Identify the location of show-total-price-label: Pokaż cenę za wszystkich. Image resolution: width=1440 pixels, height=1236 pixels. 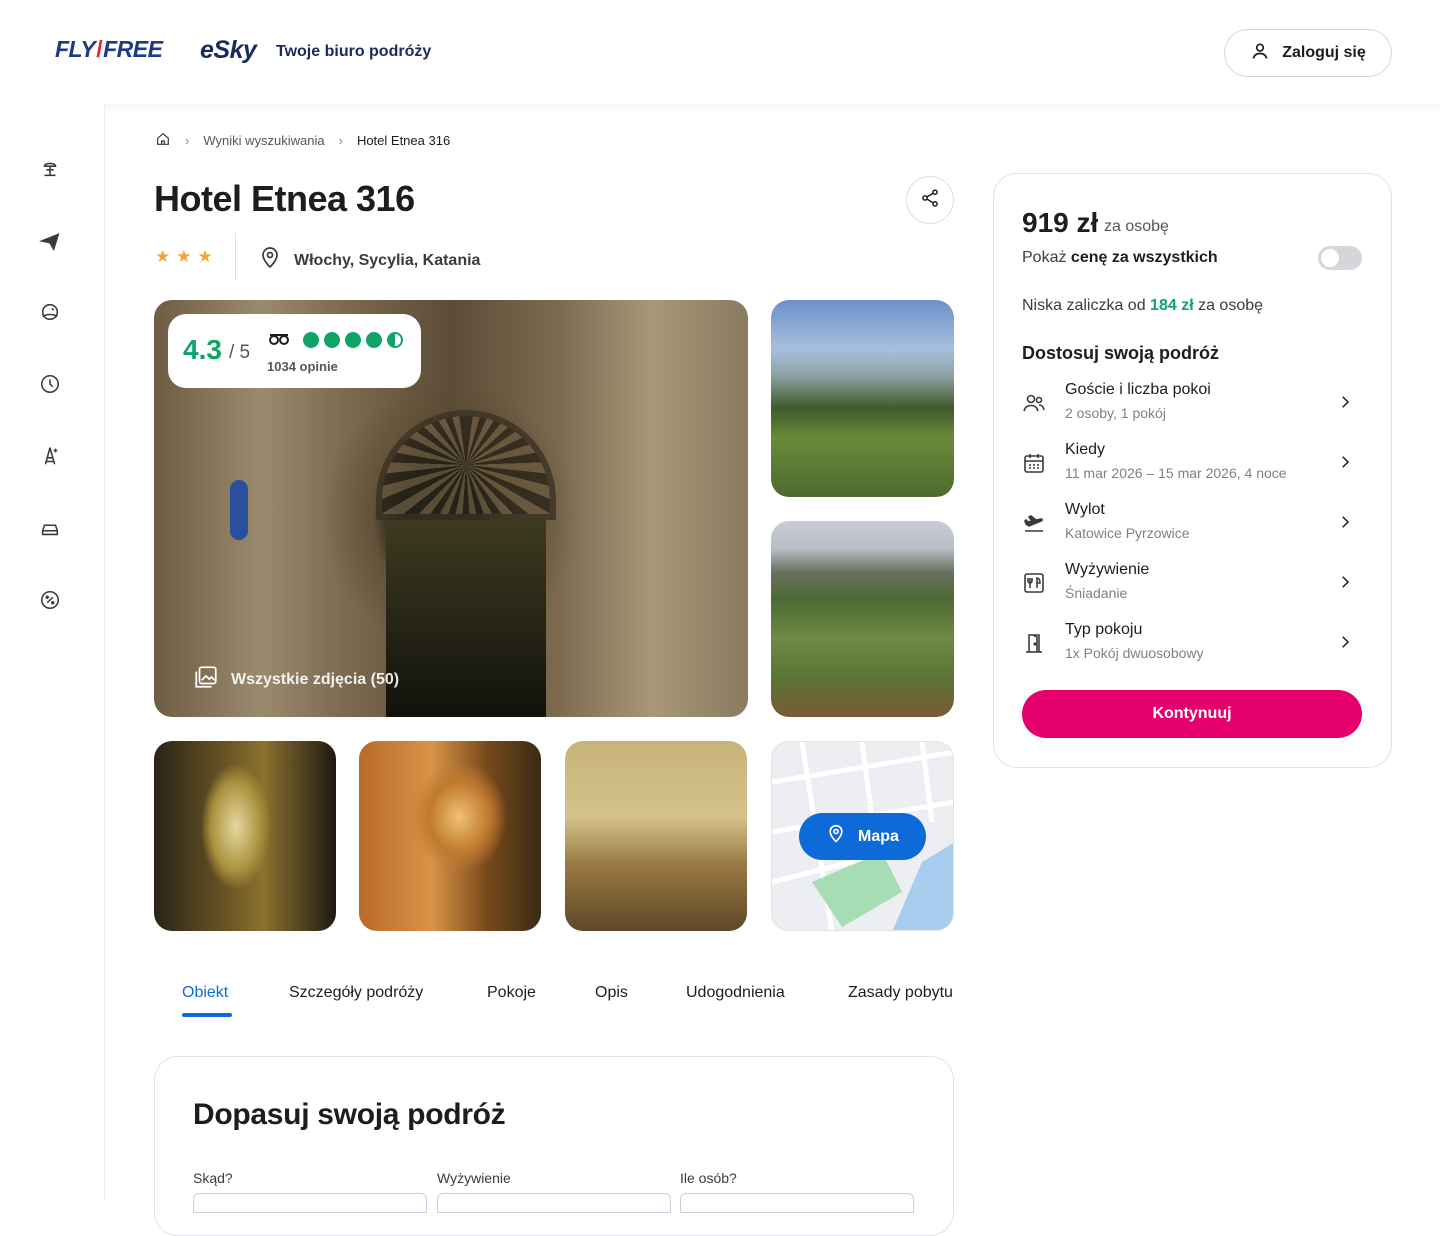
(1120, 257).